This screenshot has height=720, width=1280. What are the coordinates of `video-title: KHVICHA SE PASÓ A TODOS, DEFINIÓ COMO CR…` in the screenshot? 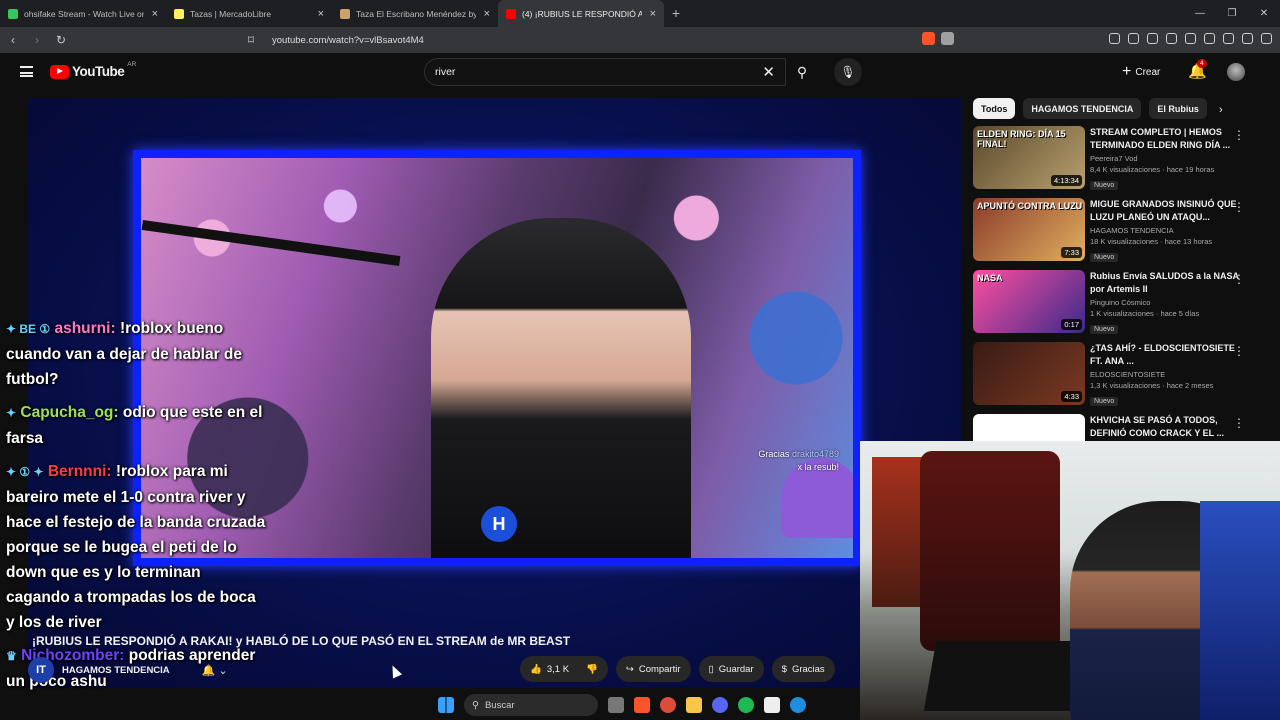 It's located at (1165, 427).